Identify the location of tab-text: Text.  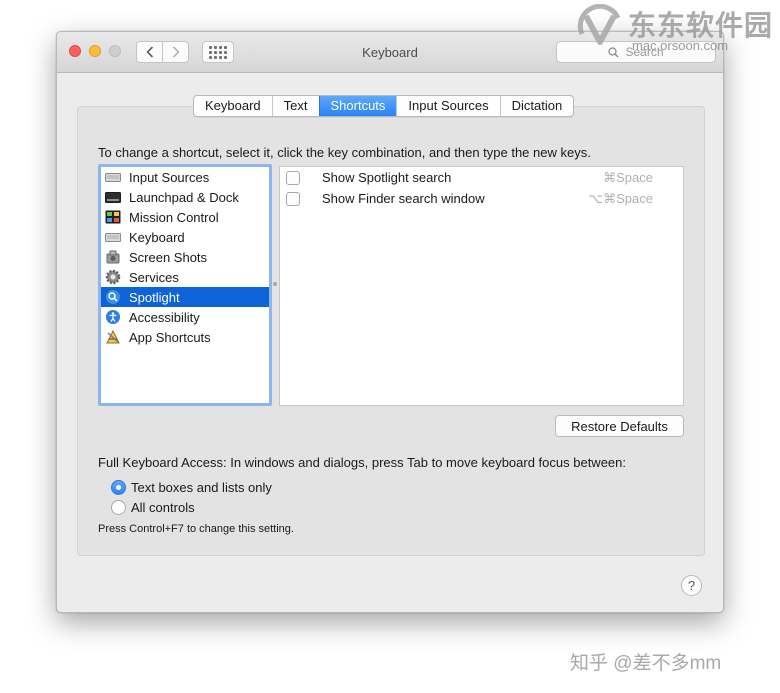
(295, 106).